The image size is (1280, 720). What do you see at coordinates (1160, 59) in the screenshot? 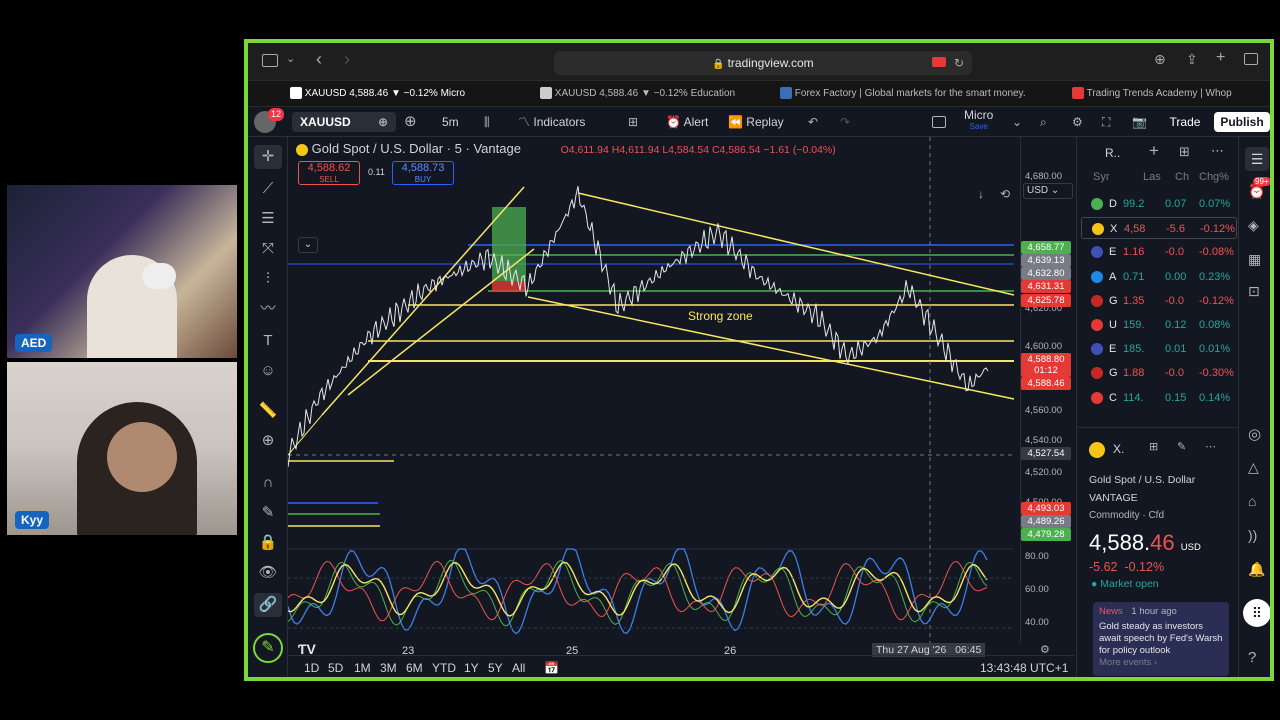
I see `download-icon: ⊕` at bounding box center [1160, 59].